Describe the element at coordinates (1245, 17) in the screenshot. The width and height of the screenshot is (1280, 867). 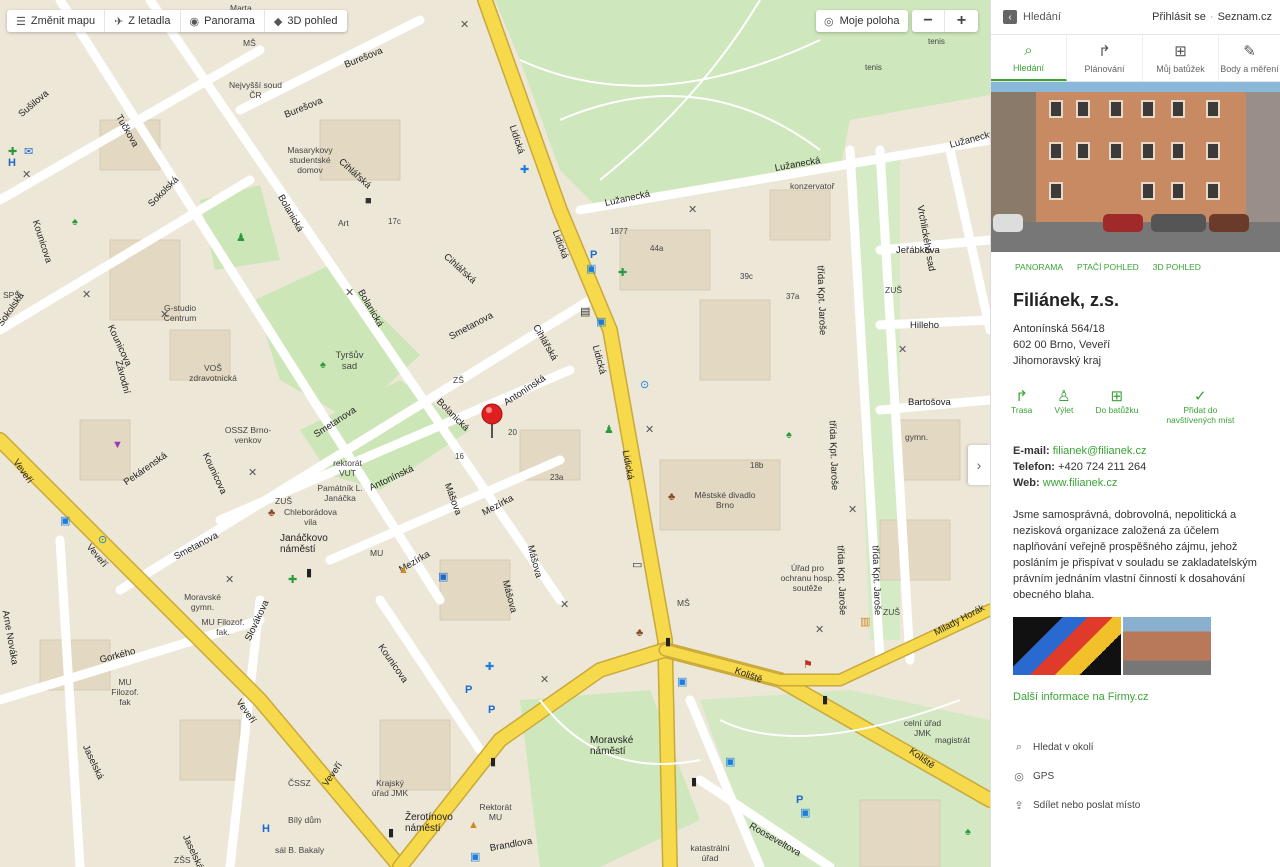
I see `seznam-link: Seznam.cz` at that location.